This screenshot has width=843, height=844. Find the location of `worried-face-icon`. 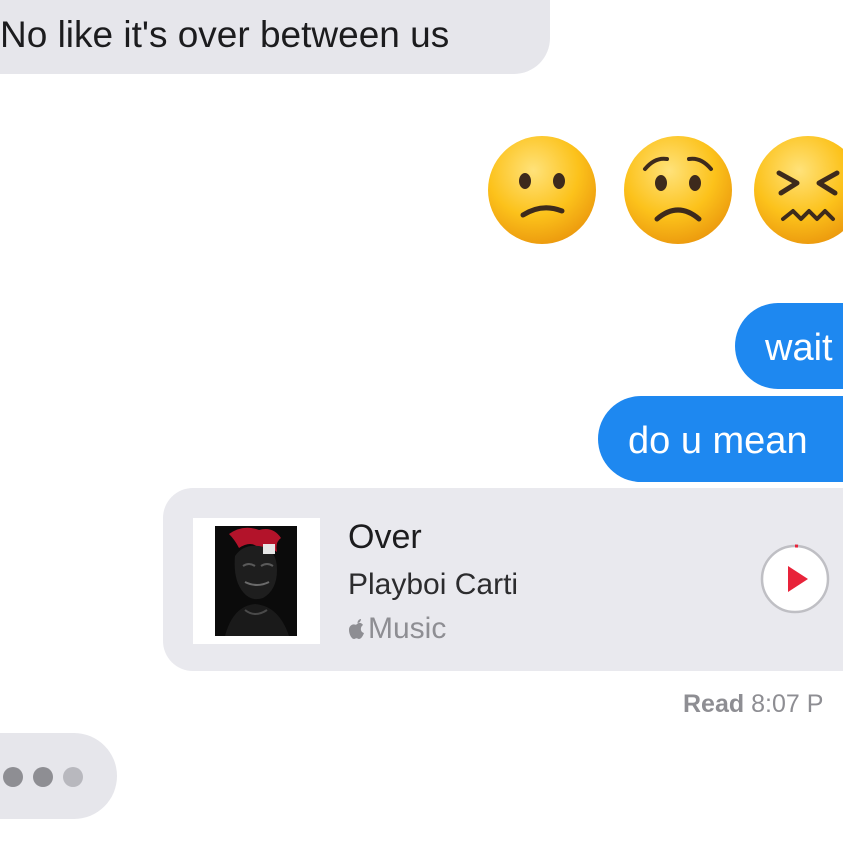

worried-face-icon is located at coordinates (678, 190).